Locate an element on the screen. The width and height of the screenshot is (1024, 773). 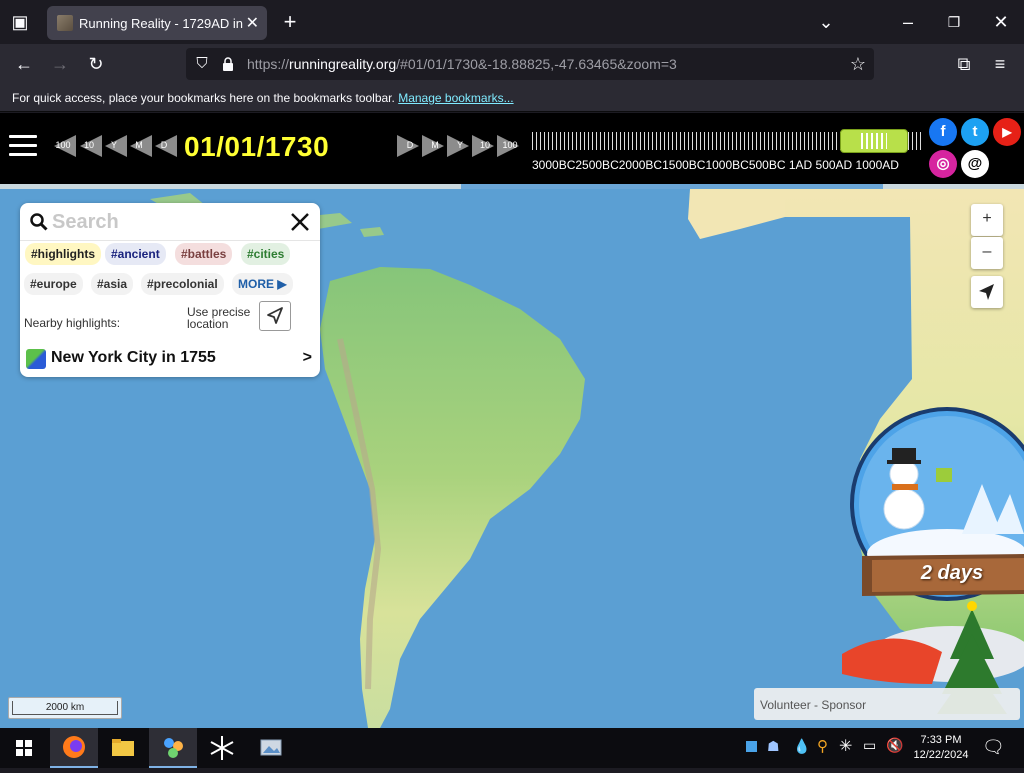
app-taskbar-button is located at coordinates (173, 748).